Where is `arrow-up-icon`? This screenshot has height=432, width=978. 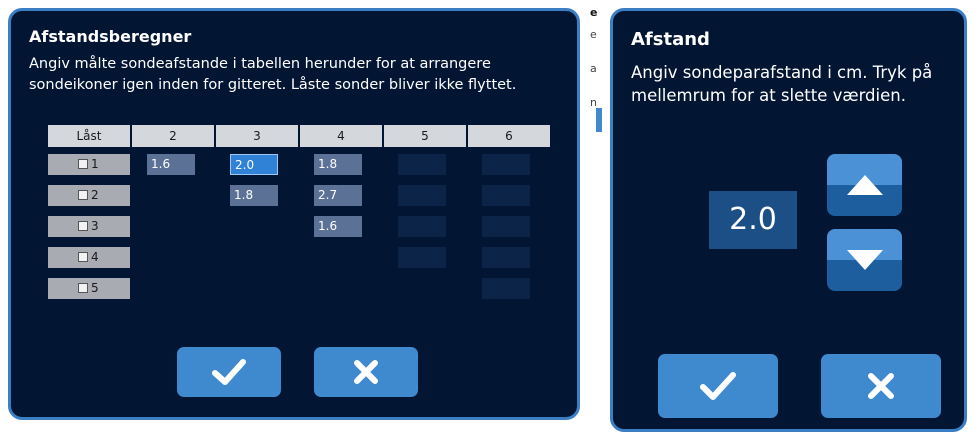 arrow-up-icon is located at coordinates (864, 185).